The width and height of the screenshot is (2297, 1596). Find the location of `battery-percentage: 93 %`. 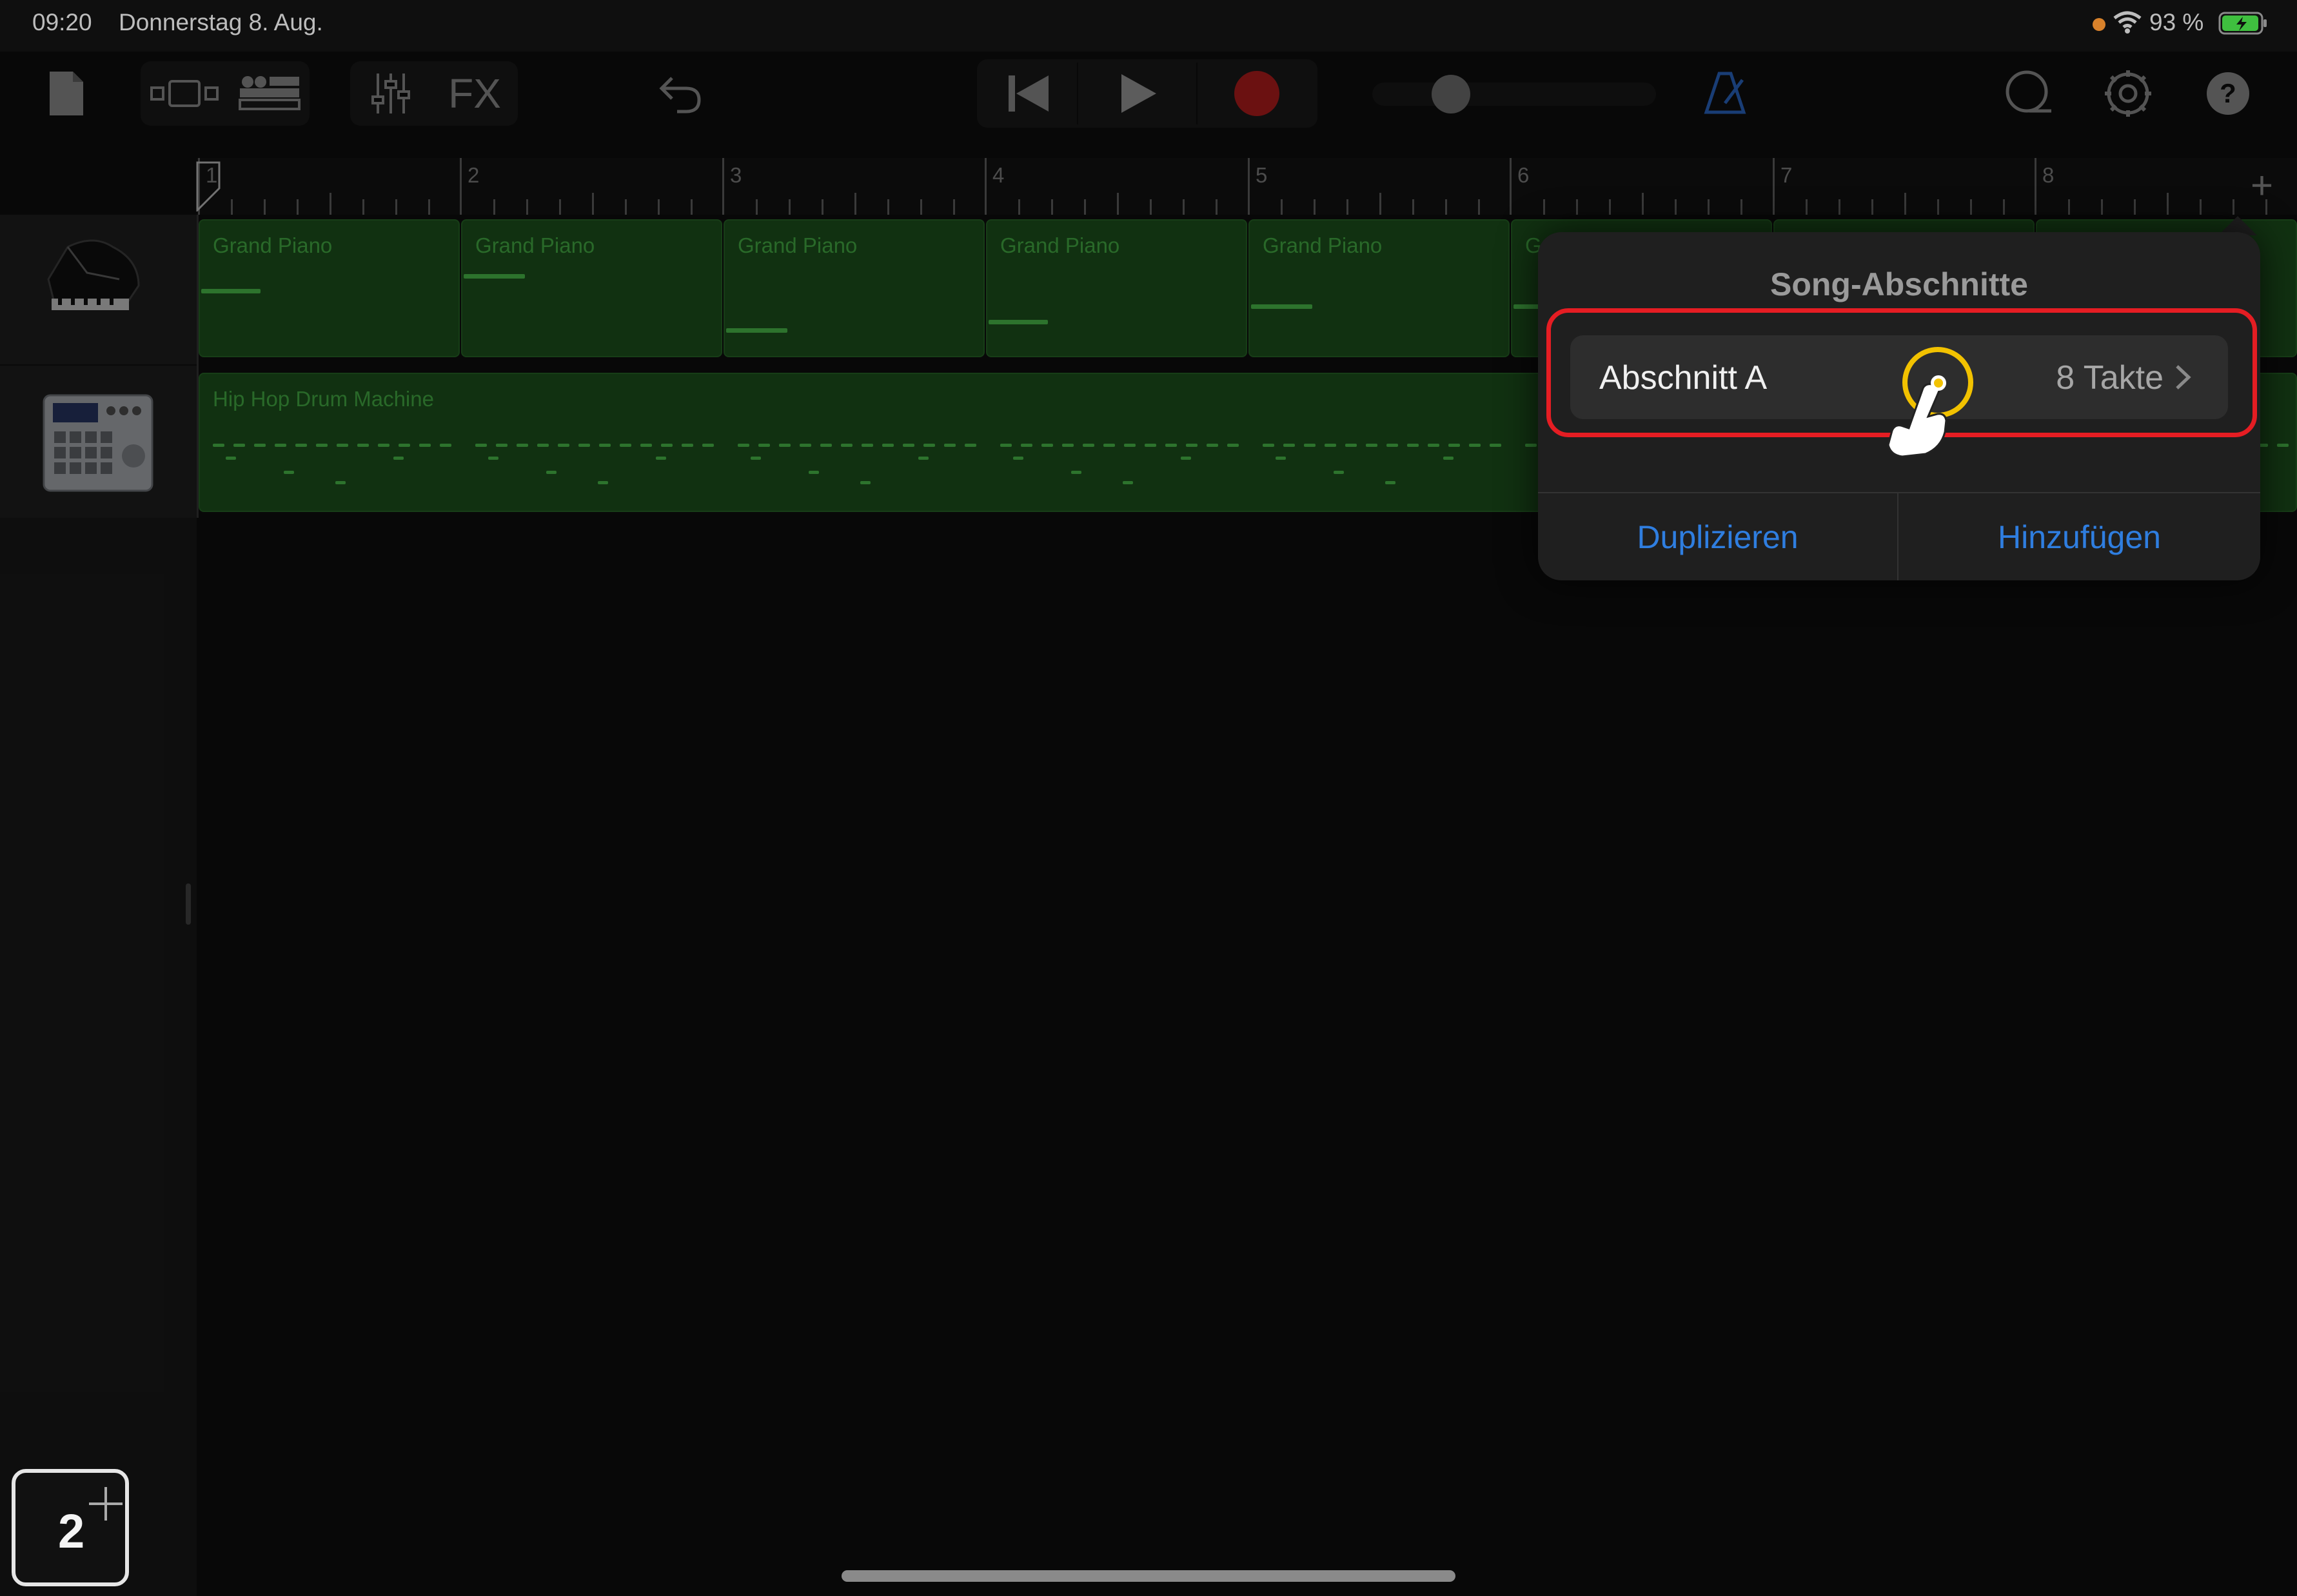

battery-percentage: 93 % is located at coordinates (2176, 22).